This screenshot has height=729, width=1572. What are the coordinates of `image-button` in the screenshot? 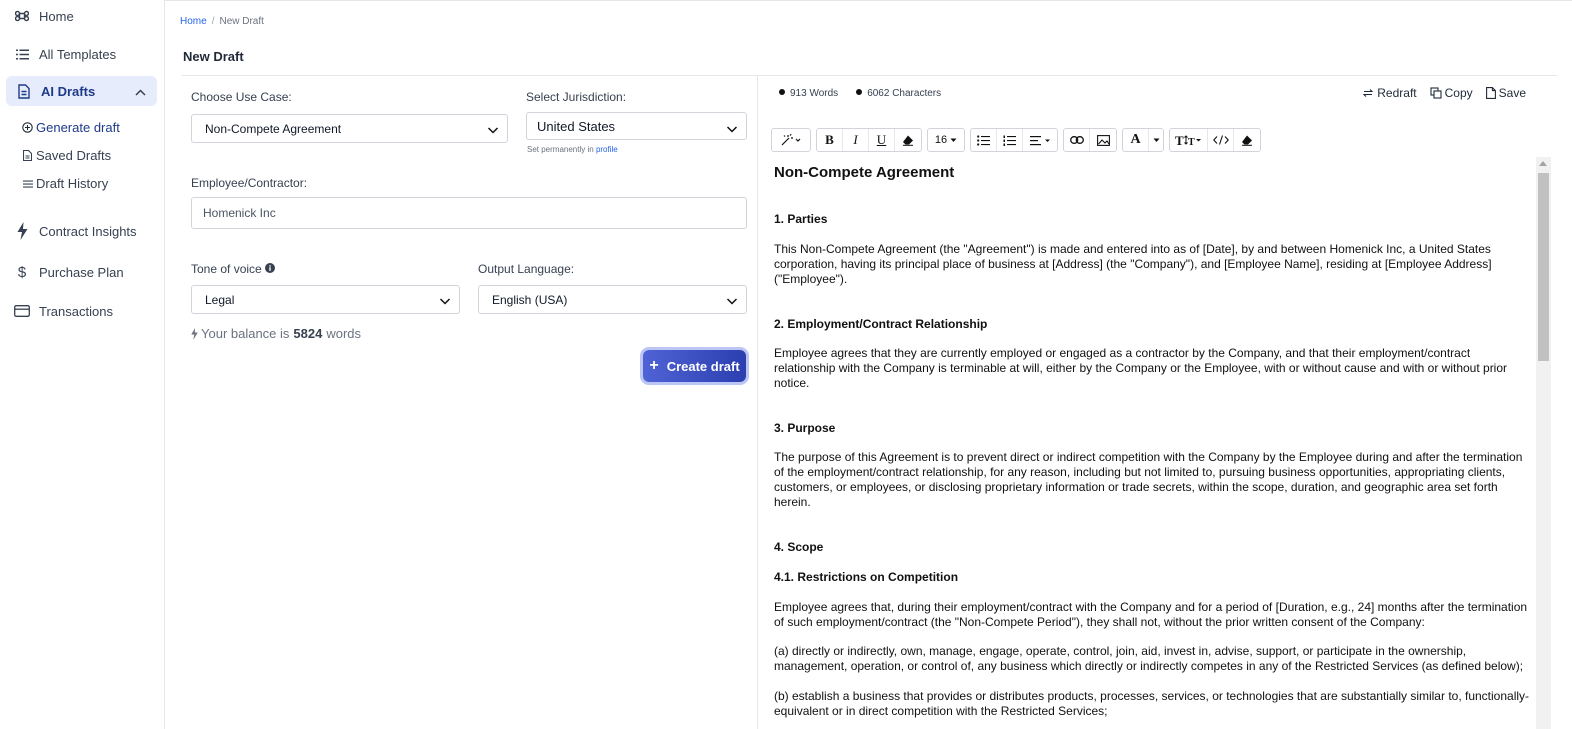 It's located at (1103, 140).